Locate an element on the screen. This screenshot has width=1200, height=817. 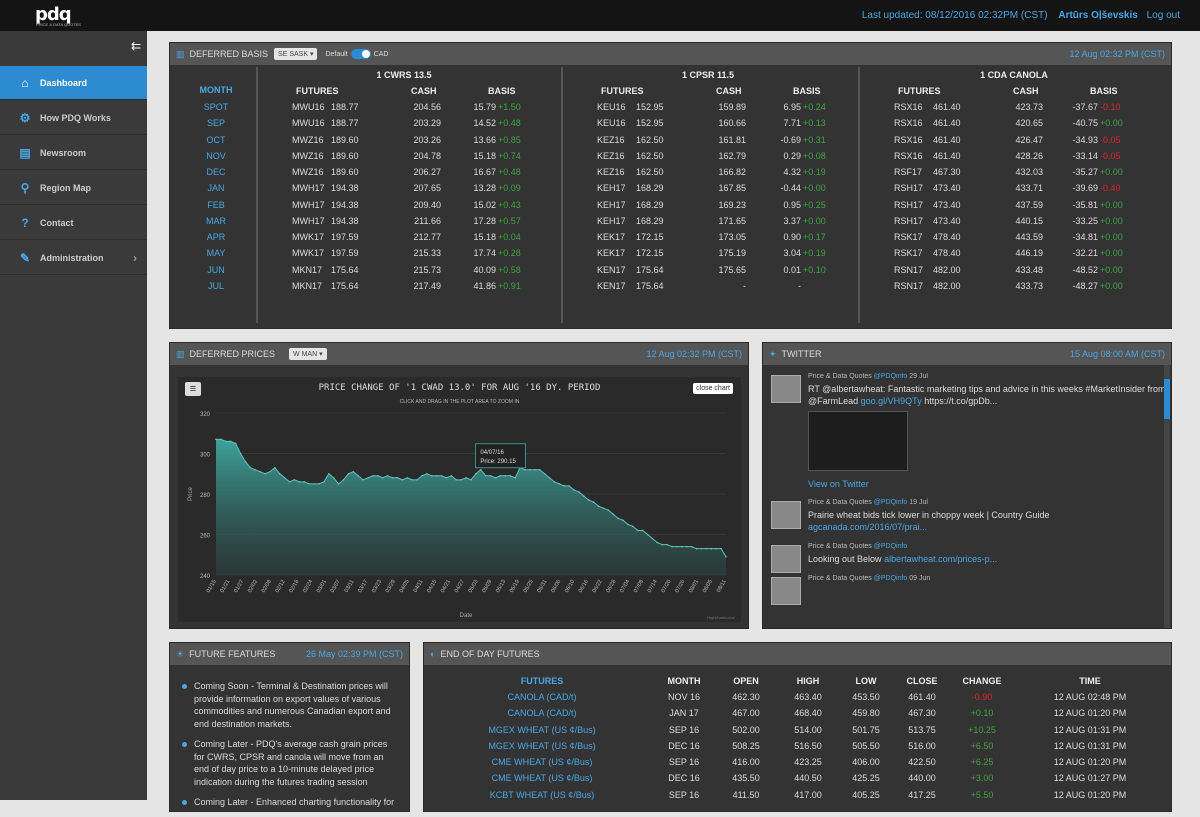
nav-dashboard: ⌂ Dashboard is located at coordinates (73, 83).